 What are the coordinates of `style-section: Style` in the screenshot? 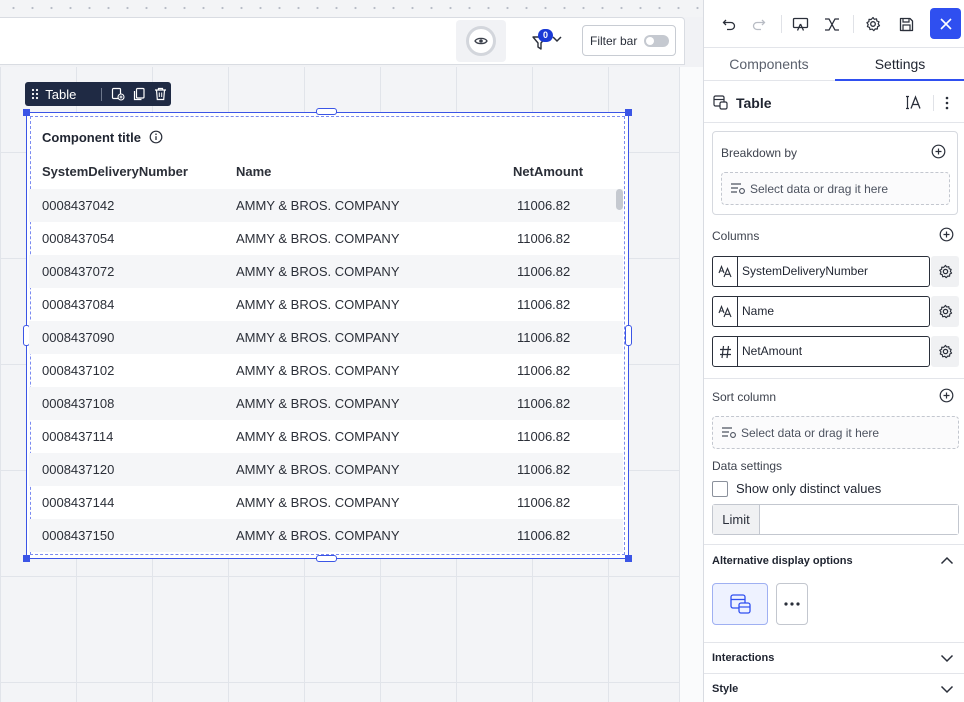 It's located at (834, 687).